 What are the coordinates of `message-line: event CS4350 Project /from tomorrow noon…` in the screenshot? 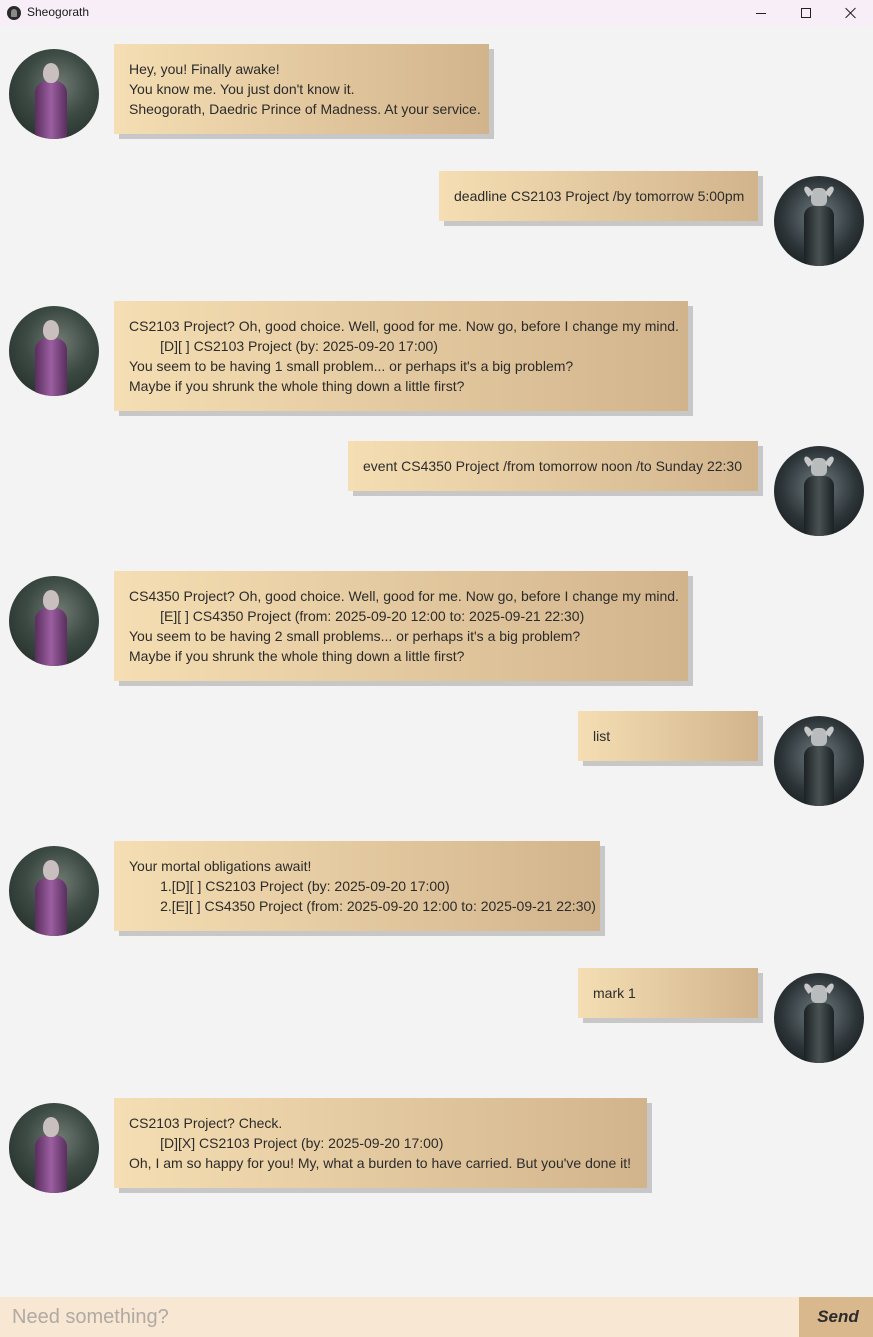 It's located at (552, 466).